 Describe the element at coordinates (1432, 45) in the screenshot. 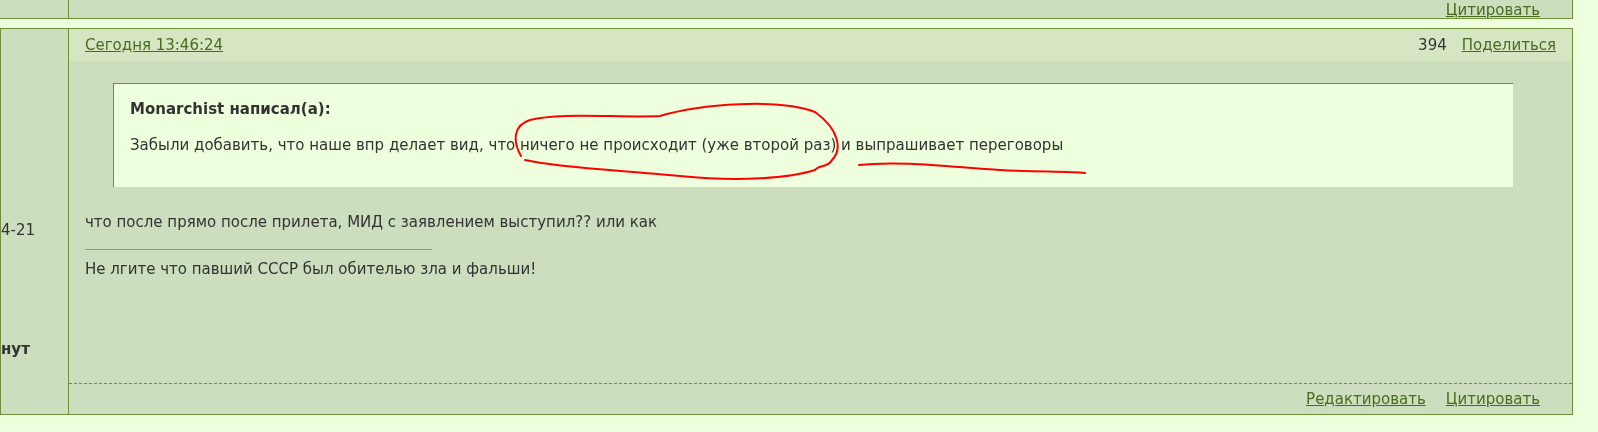

I see `post-number: 394` at that location.